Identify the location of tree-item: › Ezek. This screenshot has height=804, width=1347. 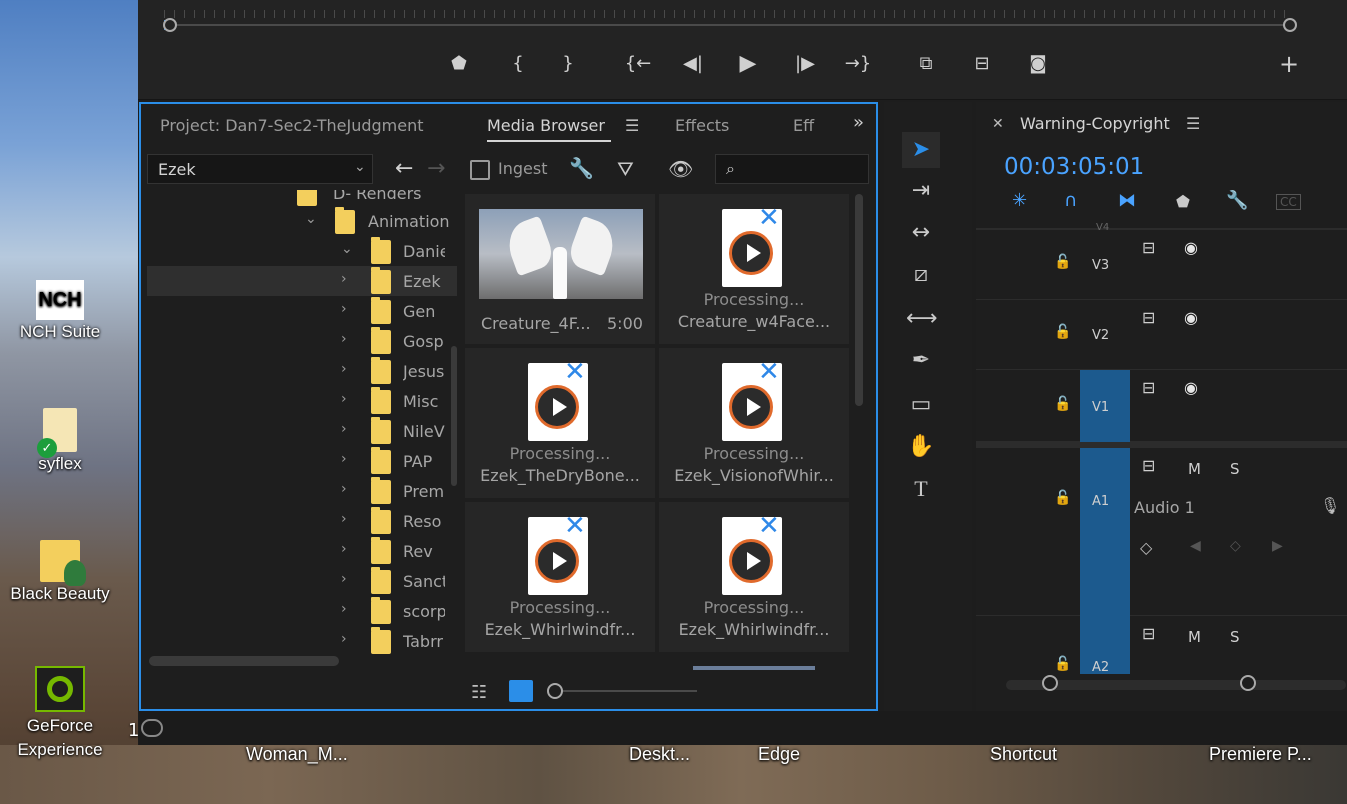
(302, 281).